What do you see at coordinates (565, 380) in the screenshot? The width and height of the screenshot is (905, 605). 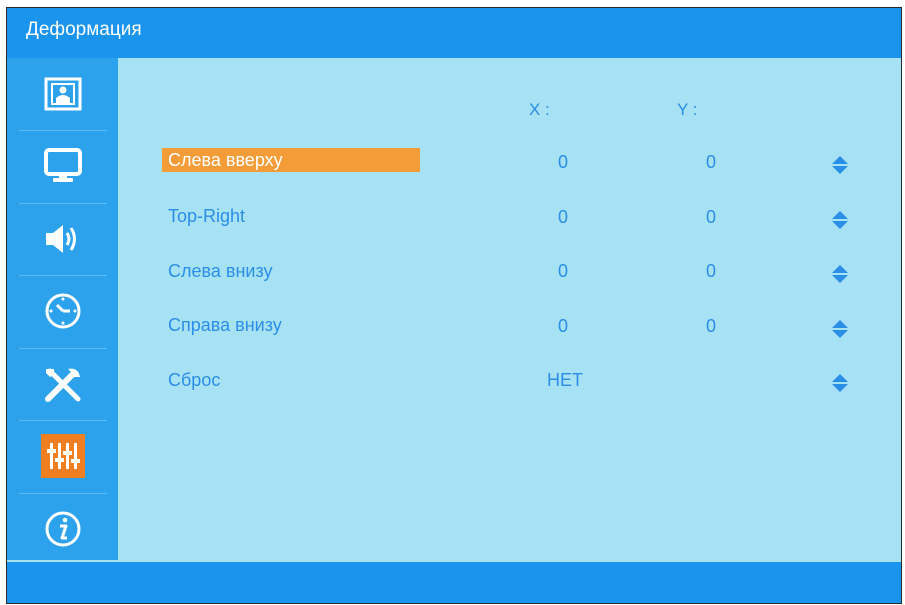 I see `reset-value: НЕТ` at bounding box center [565, 380].